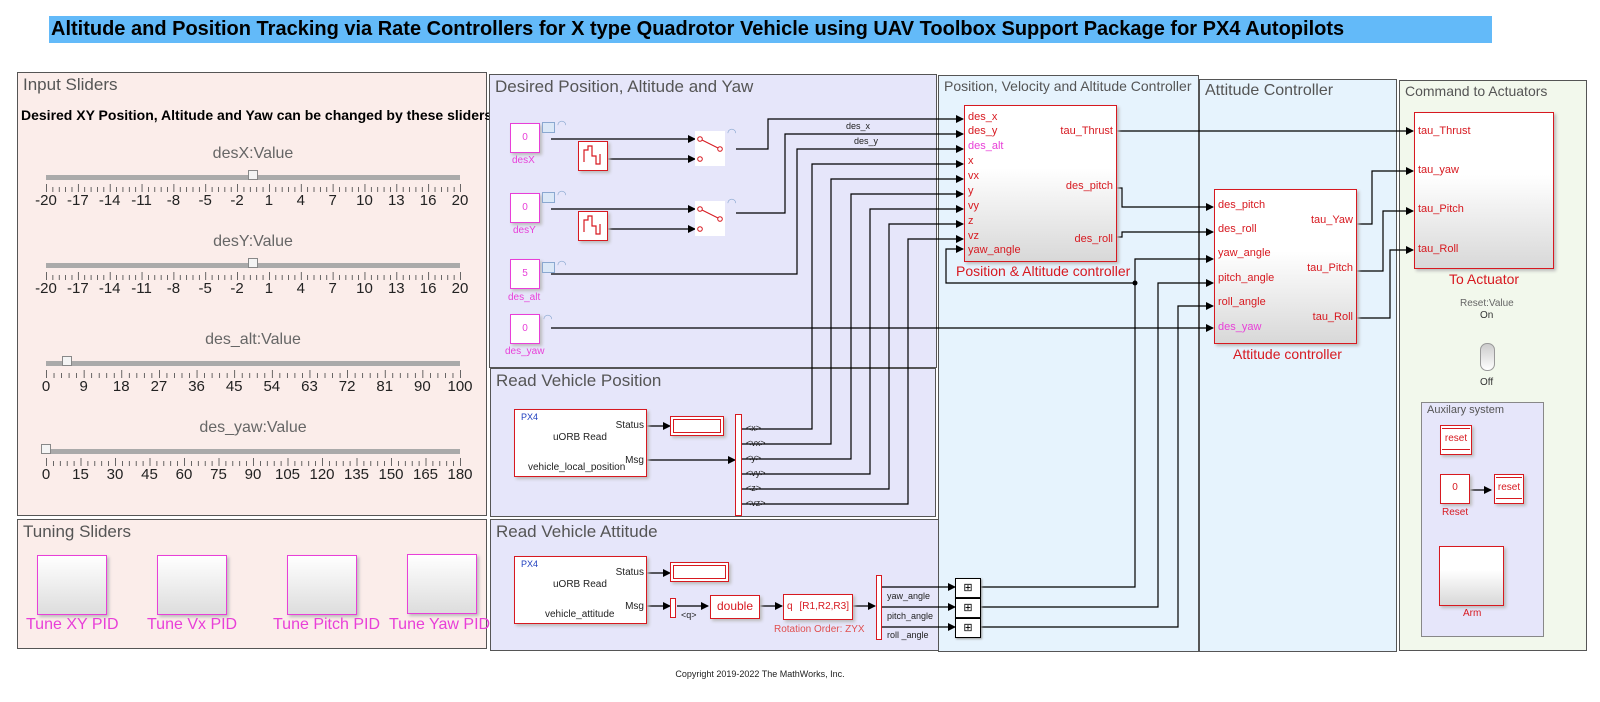 The width and height of the screenshot is (1600, 702). What do you see at coordinates (971, 191) in the screenshot?
I see `input-port-label: y` at bounding box center [971, 191].